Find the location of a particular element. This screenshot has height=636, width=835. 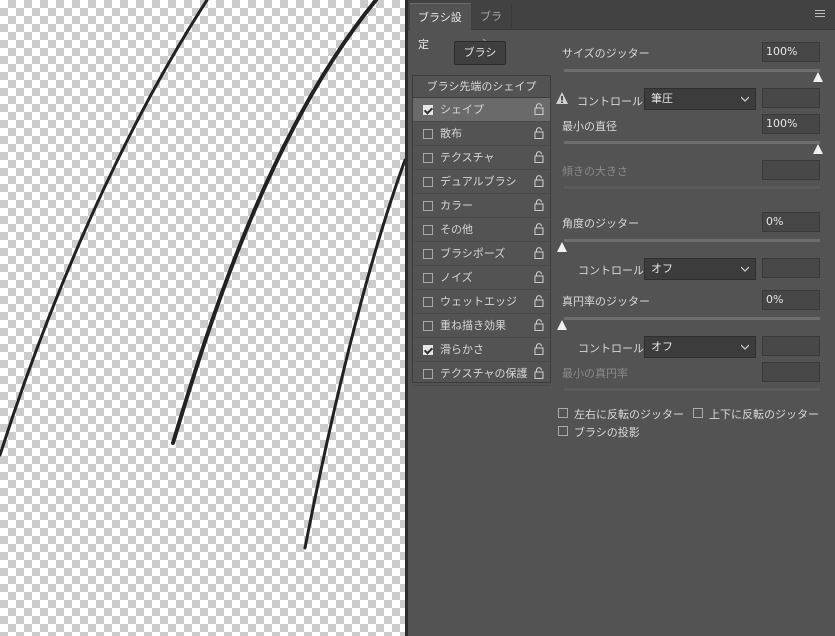

list-item-brush-tip-shape: ブラシ先端のシェイプ is located at coordinates (481, 87).